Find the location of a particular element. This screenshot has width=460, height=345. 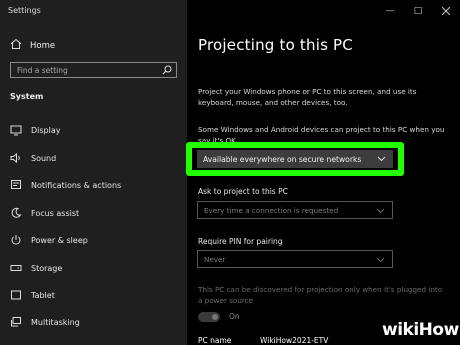

minimize-button: — is located at coordinates (390, 11).